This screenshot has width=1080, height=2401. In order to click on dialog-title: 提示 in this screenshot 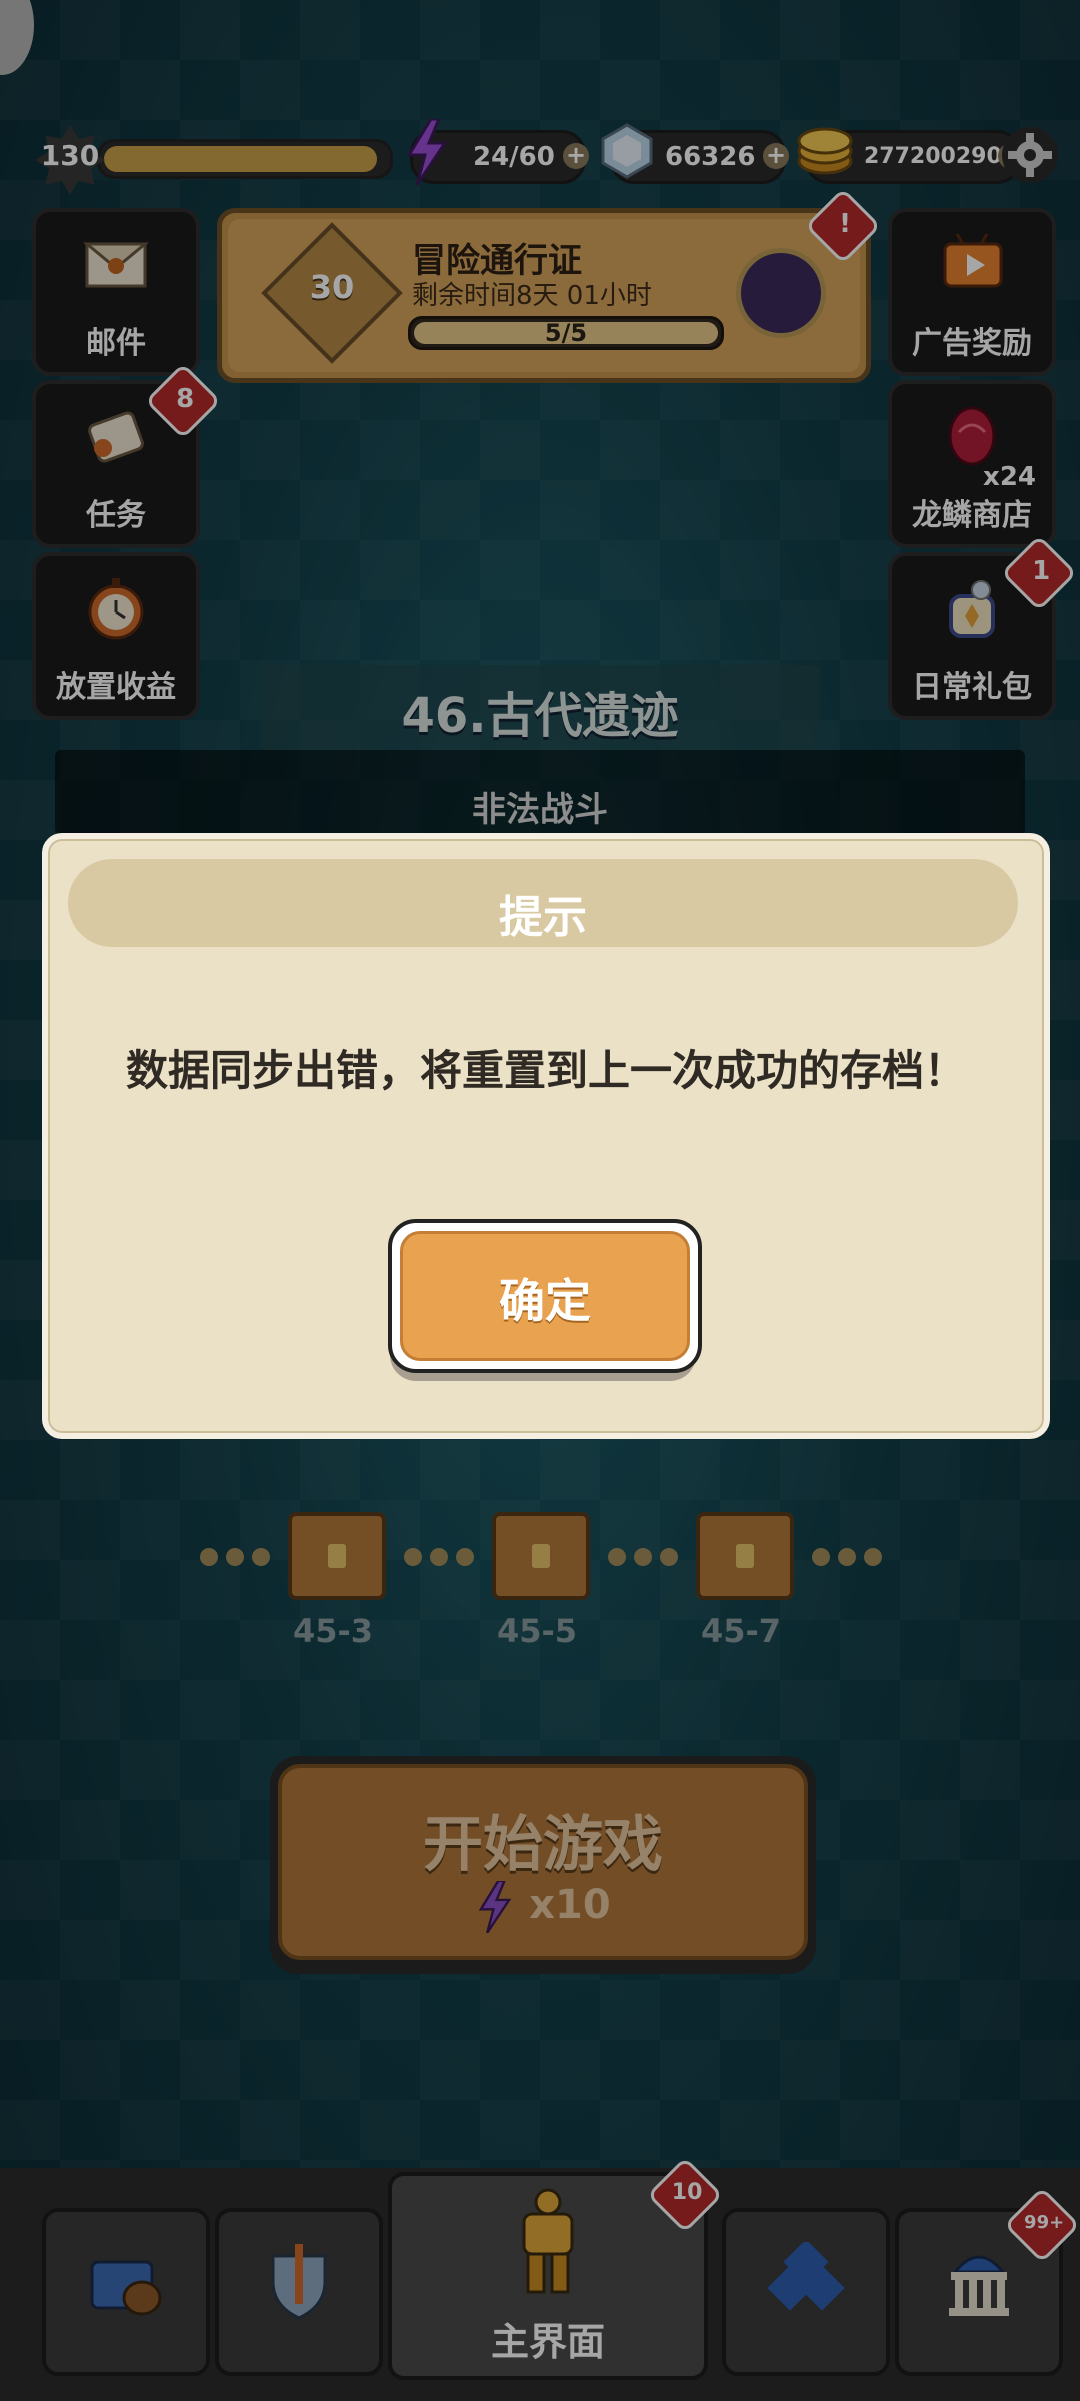, I will do `click(543, 917)`.